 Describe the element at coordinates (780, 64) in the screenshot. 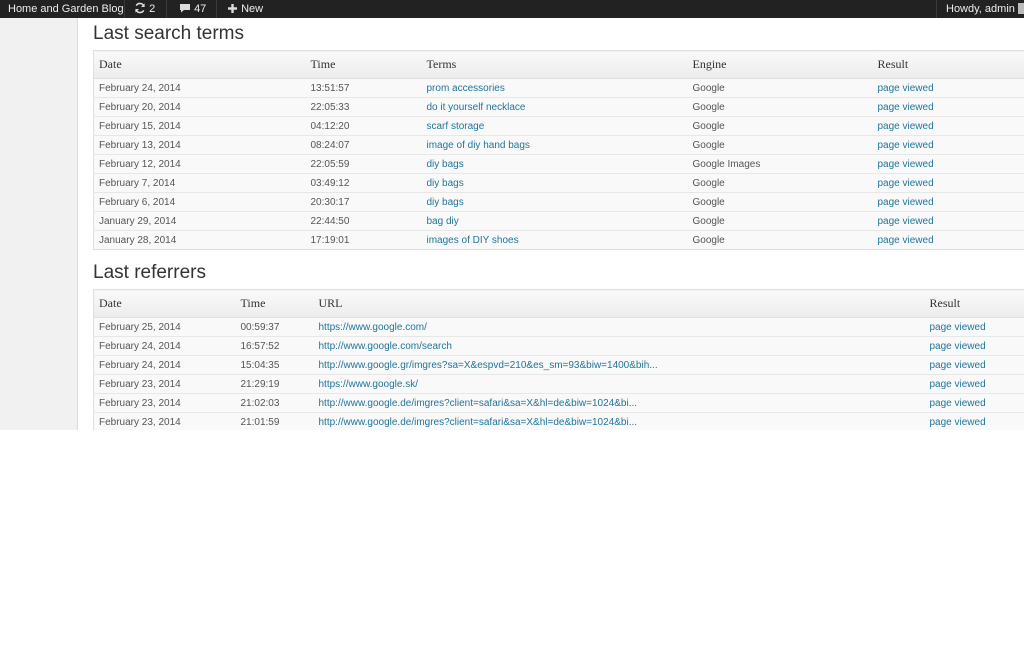

I see `column-header-engine: Engine` at that location.